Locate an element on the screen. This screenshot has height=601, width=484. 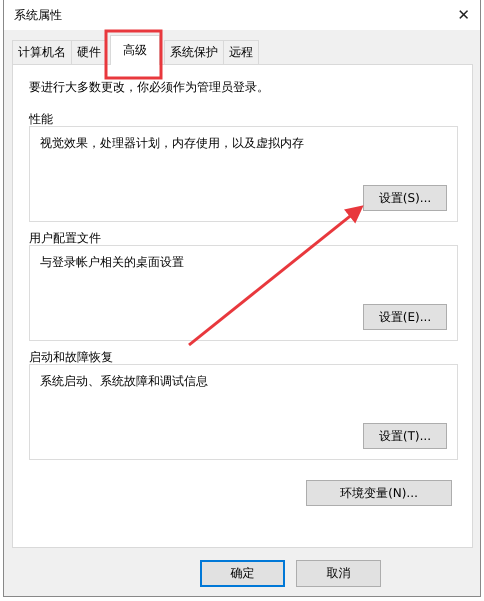
group-description: 系统启动、系统故障和调试信息 is located at coordinates (124, 381).